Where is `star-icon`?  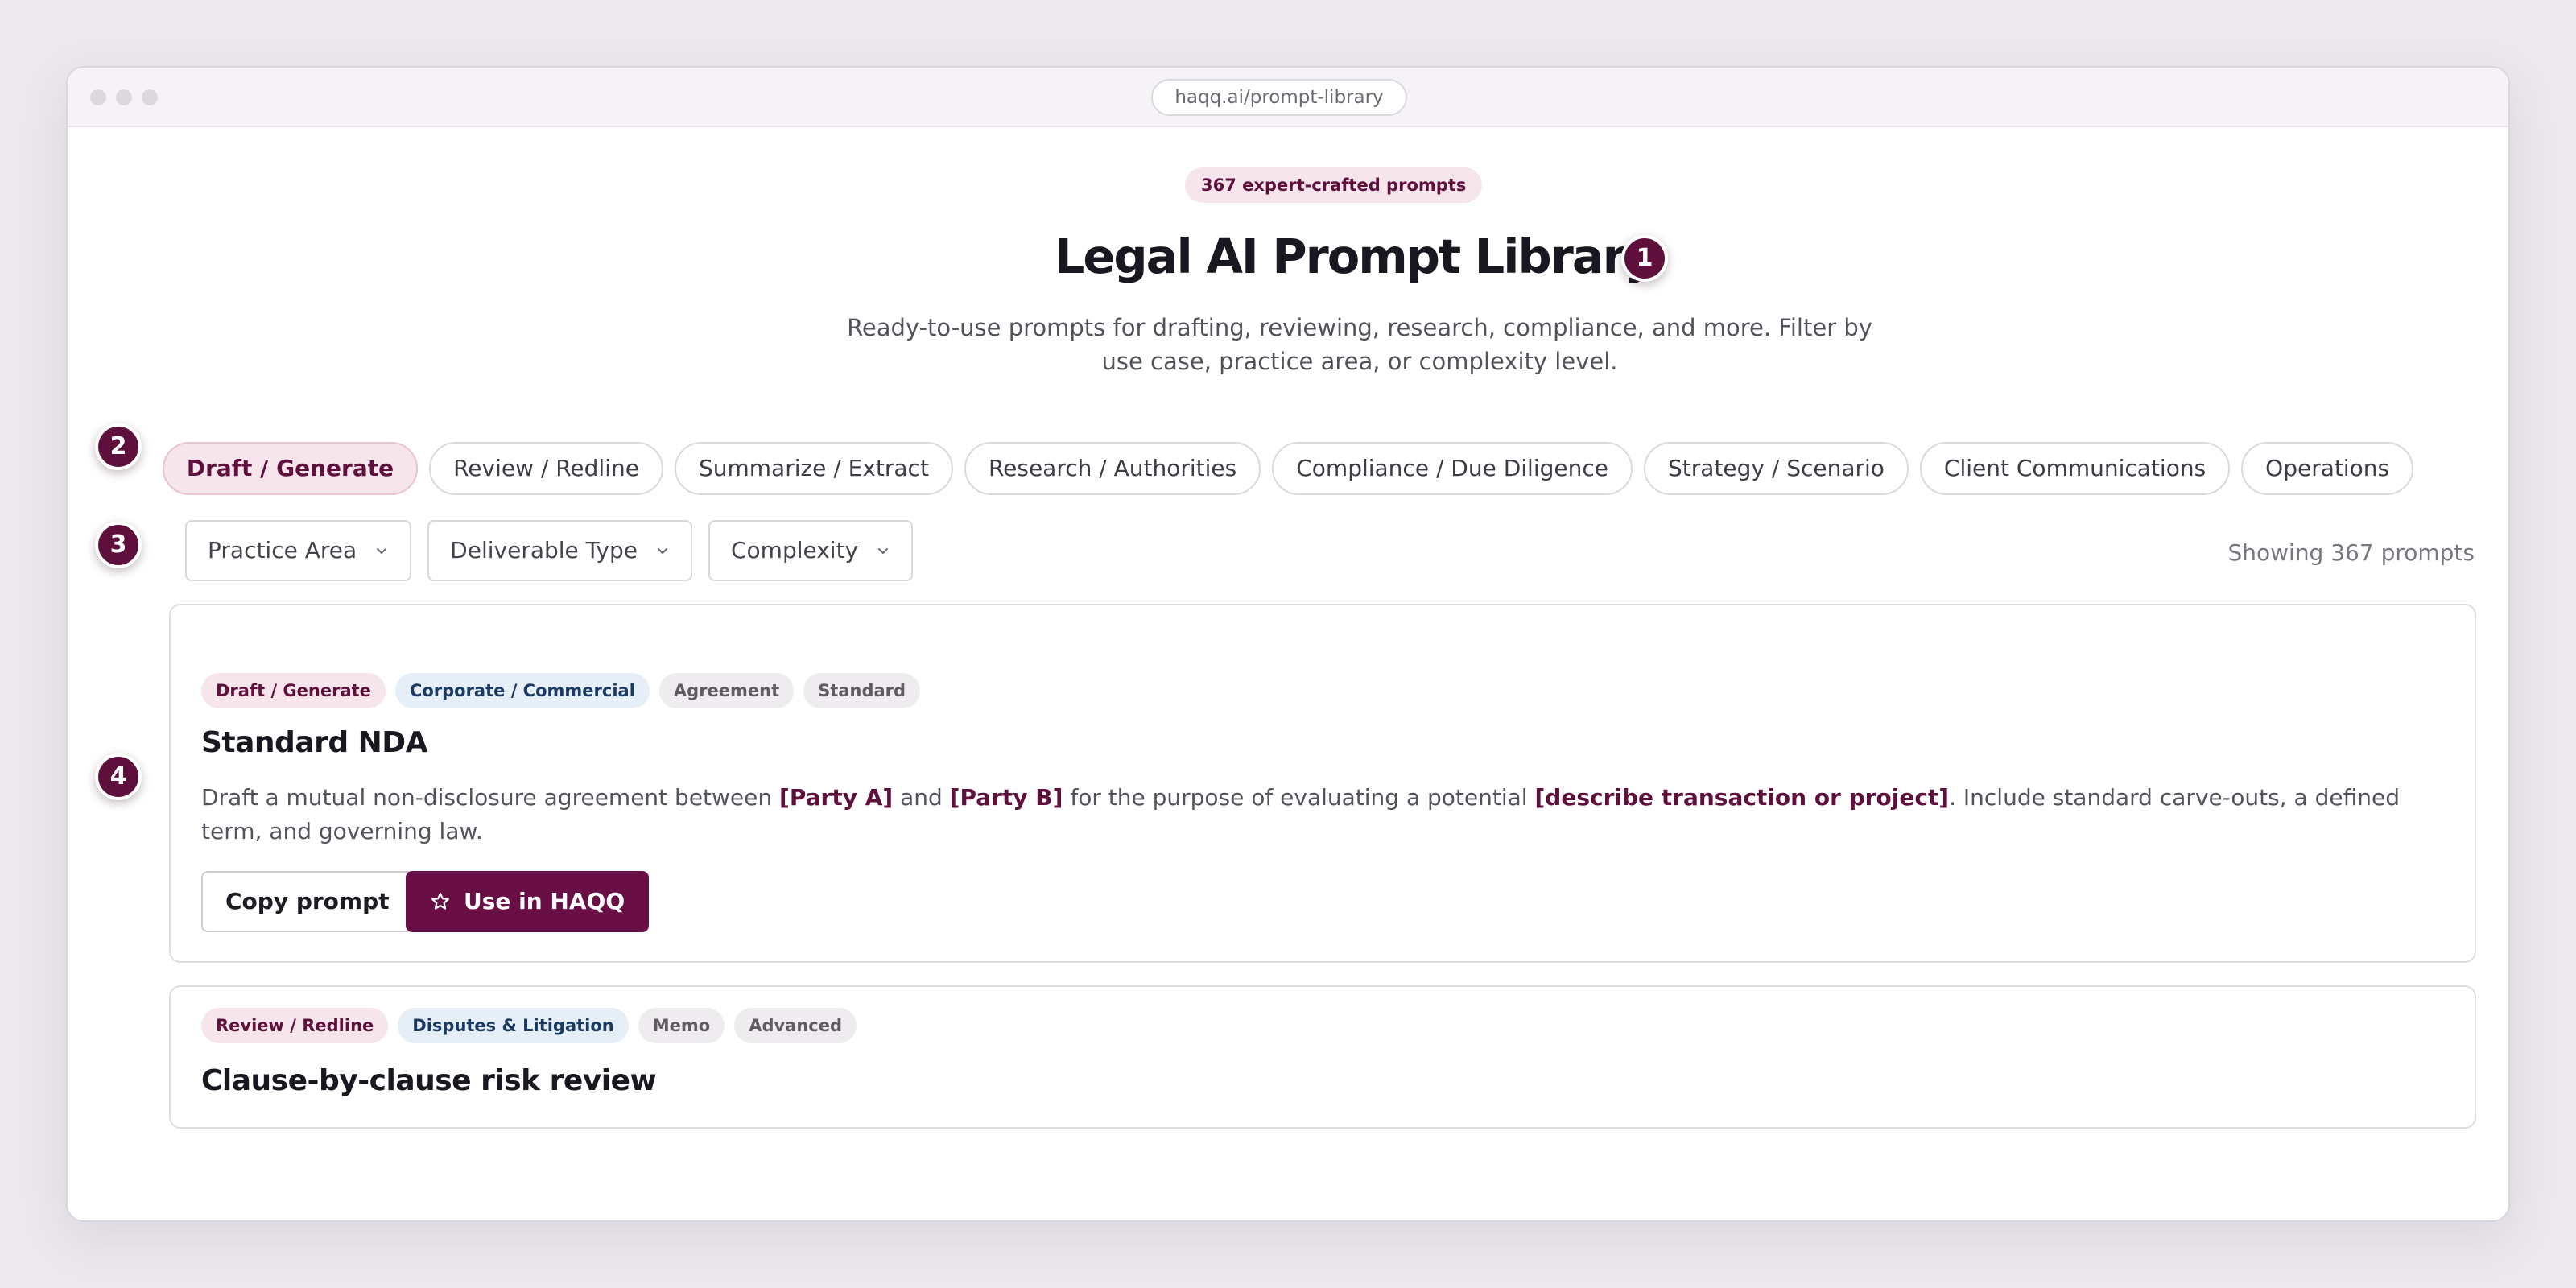 star-icon is located at coordinates (440, 901).